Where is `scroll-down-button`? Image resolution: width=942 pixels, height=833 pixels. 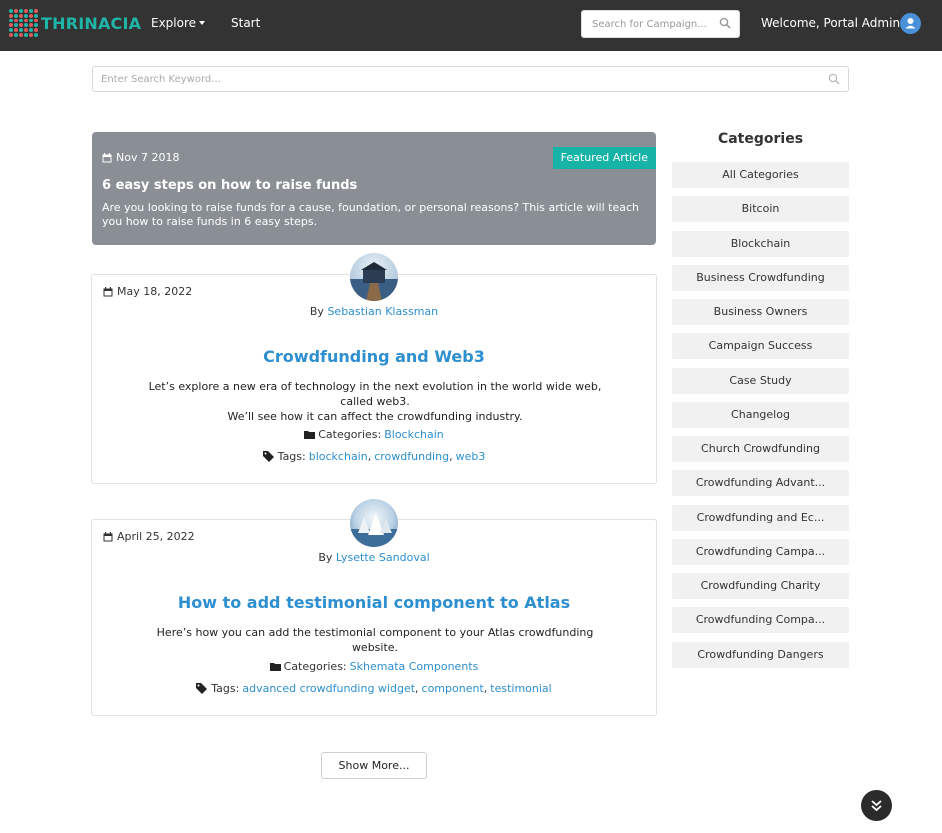 scroll-down-button is located at coordinates (876, 805).